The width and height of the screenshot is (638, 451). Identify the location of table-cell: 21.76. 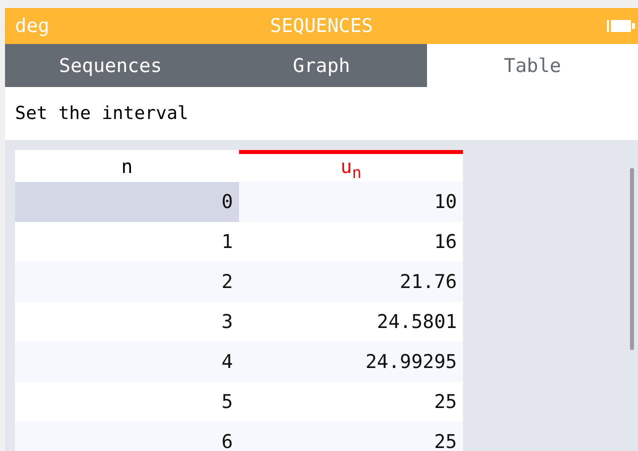
(351, 282).